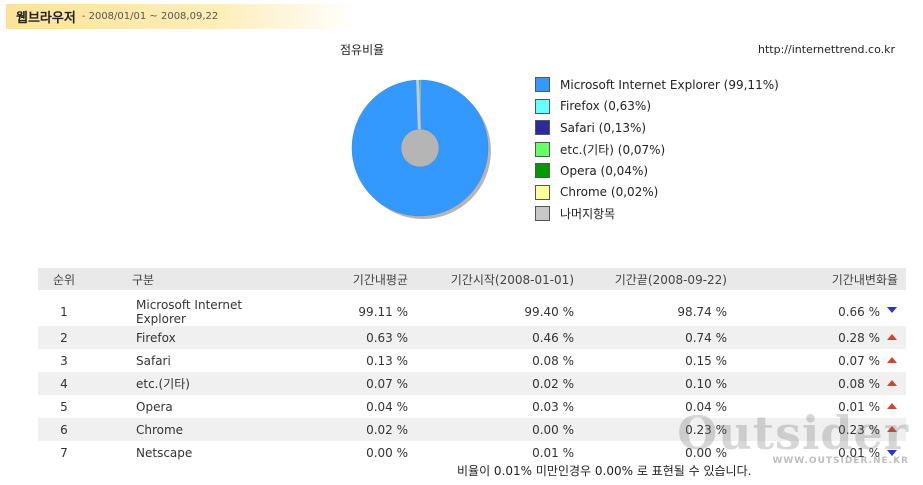 The width and height of the screenshot is (923, 485). What do you see at coordinates (154, 406) in the screenshot?
I see `cell-name: Opera` at bounding box center [154, 406].